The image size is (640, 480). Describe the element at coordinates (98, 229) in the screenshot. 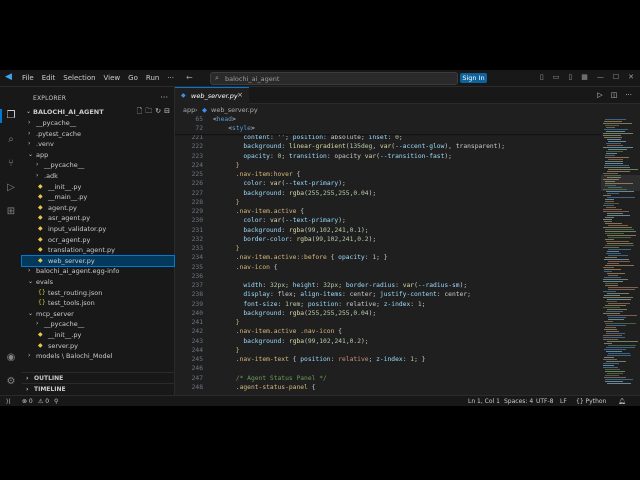

I see `tree-file: ◆ input_validator.py` at that location.